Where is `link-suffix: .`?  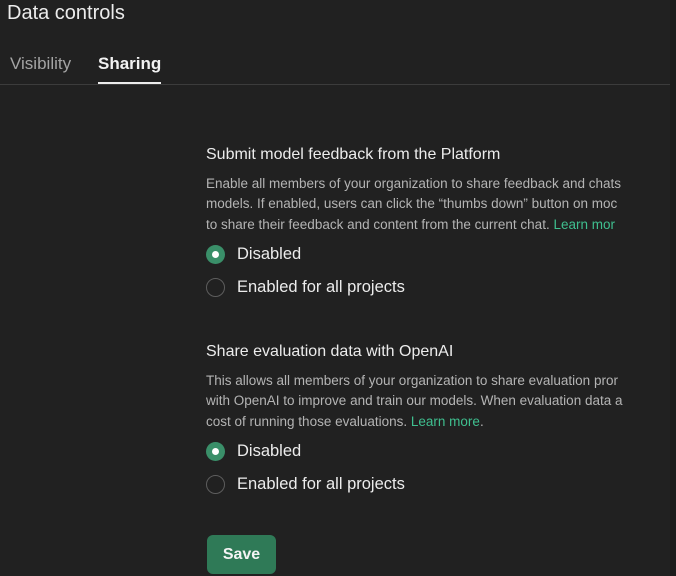 link-suffix: . is located at coordinates (481, 421).